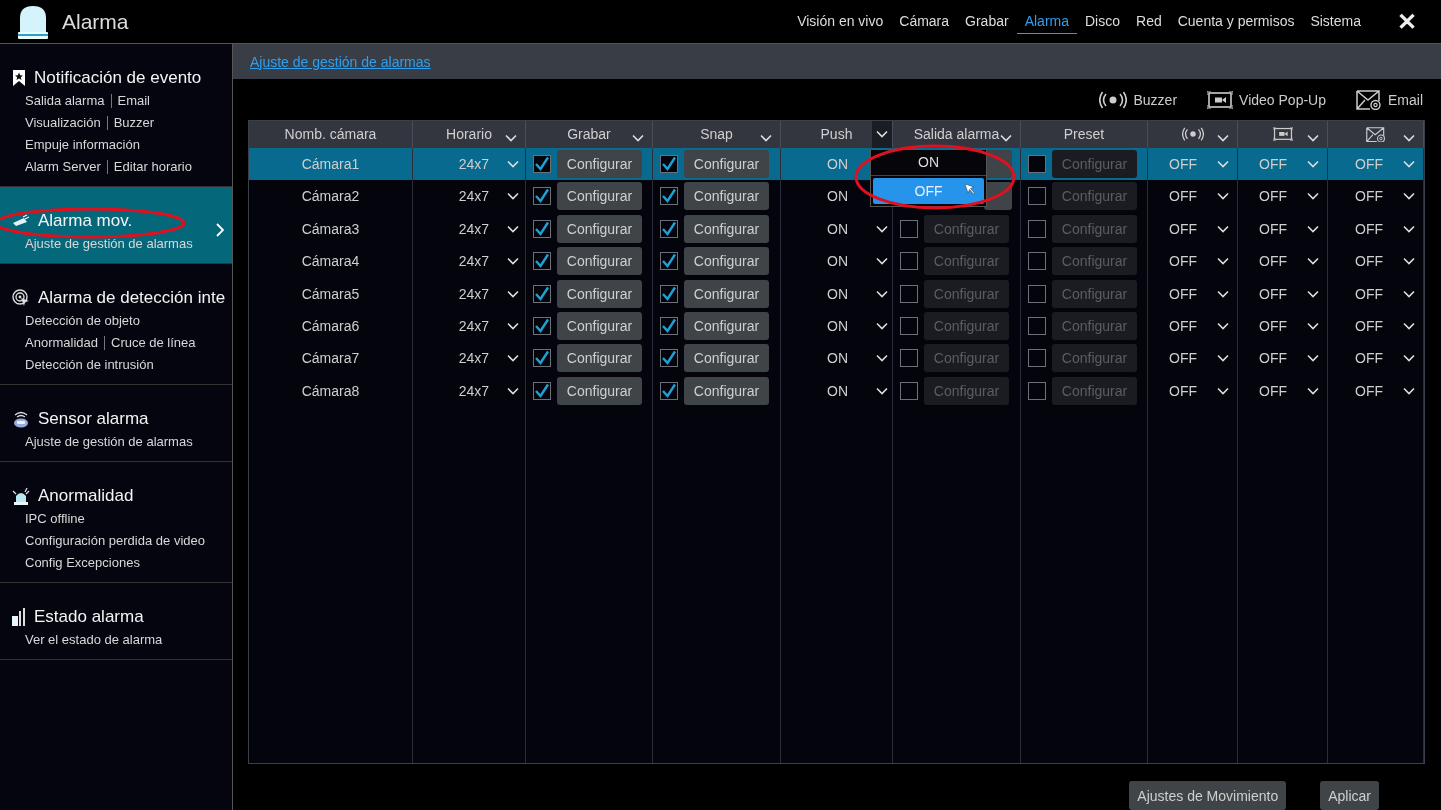  Describe the element at coordinates (63, 166) in the screenshot. I see `sidebar-link: Alarm Server` at that location.